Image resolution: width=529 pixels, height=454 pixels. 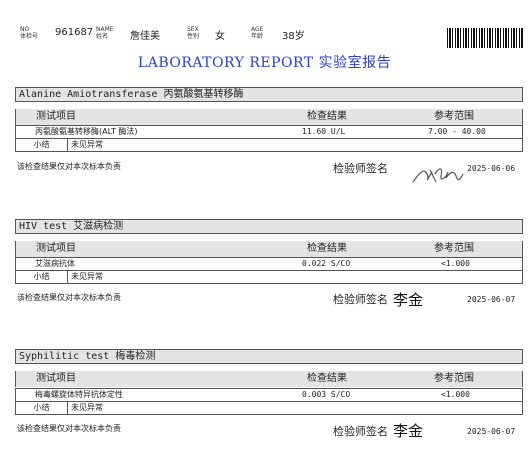 What do you see at coordinates (257, 33) in the screenshot?
I see `age-label: AGE 年龄` at bounding box center [257, 33].